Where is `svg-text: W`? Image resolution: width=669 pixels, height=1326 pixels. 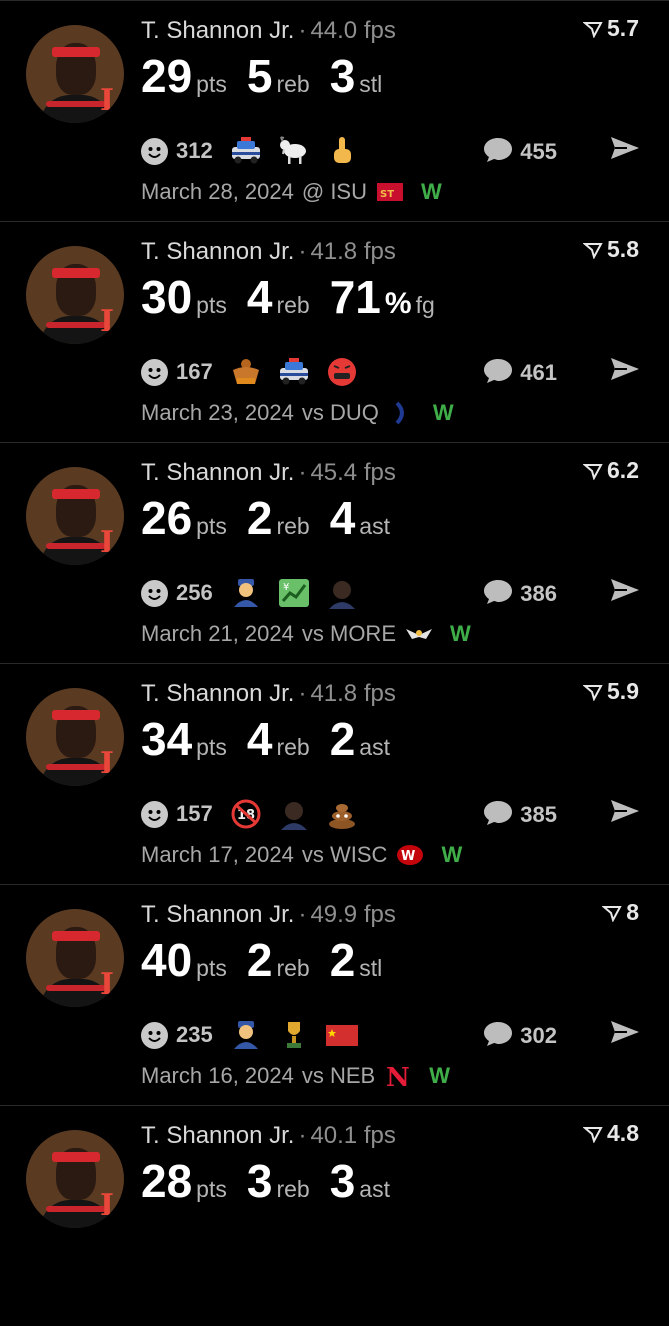 svg-text: W is located at coordinates (408, 856).